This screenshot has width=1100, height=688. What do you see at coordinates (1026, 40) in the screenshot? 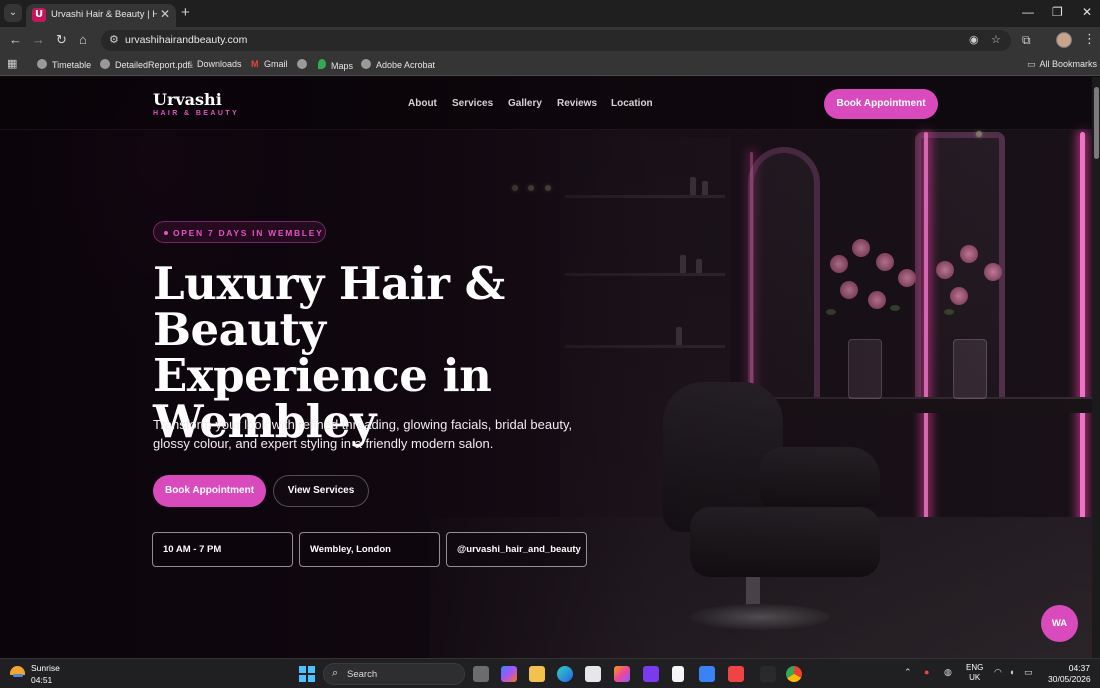
I see `extensions-icon: ⧉` at bounding box center [1026, 40].